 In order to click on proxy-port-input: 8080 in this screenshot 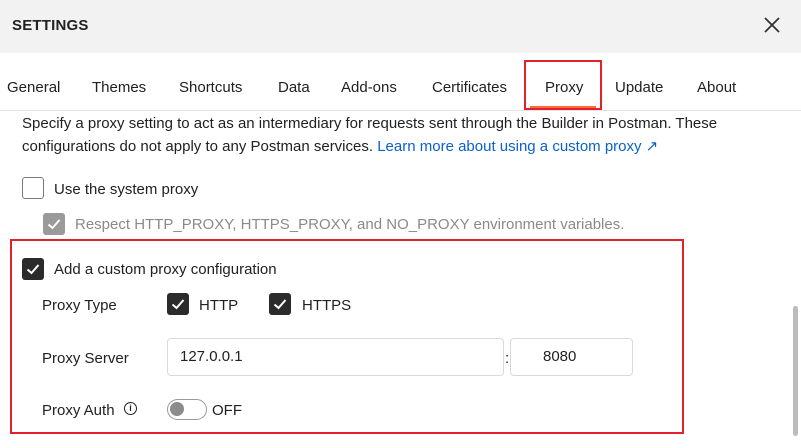, I will do `click(571, 357)`.